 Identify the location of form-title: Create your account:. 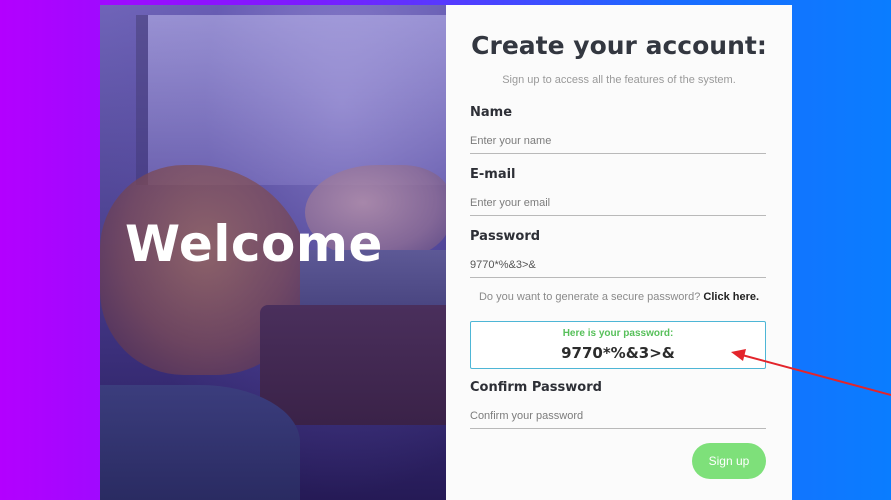
(619, 45).